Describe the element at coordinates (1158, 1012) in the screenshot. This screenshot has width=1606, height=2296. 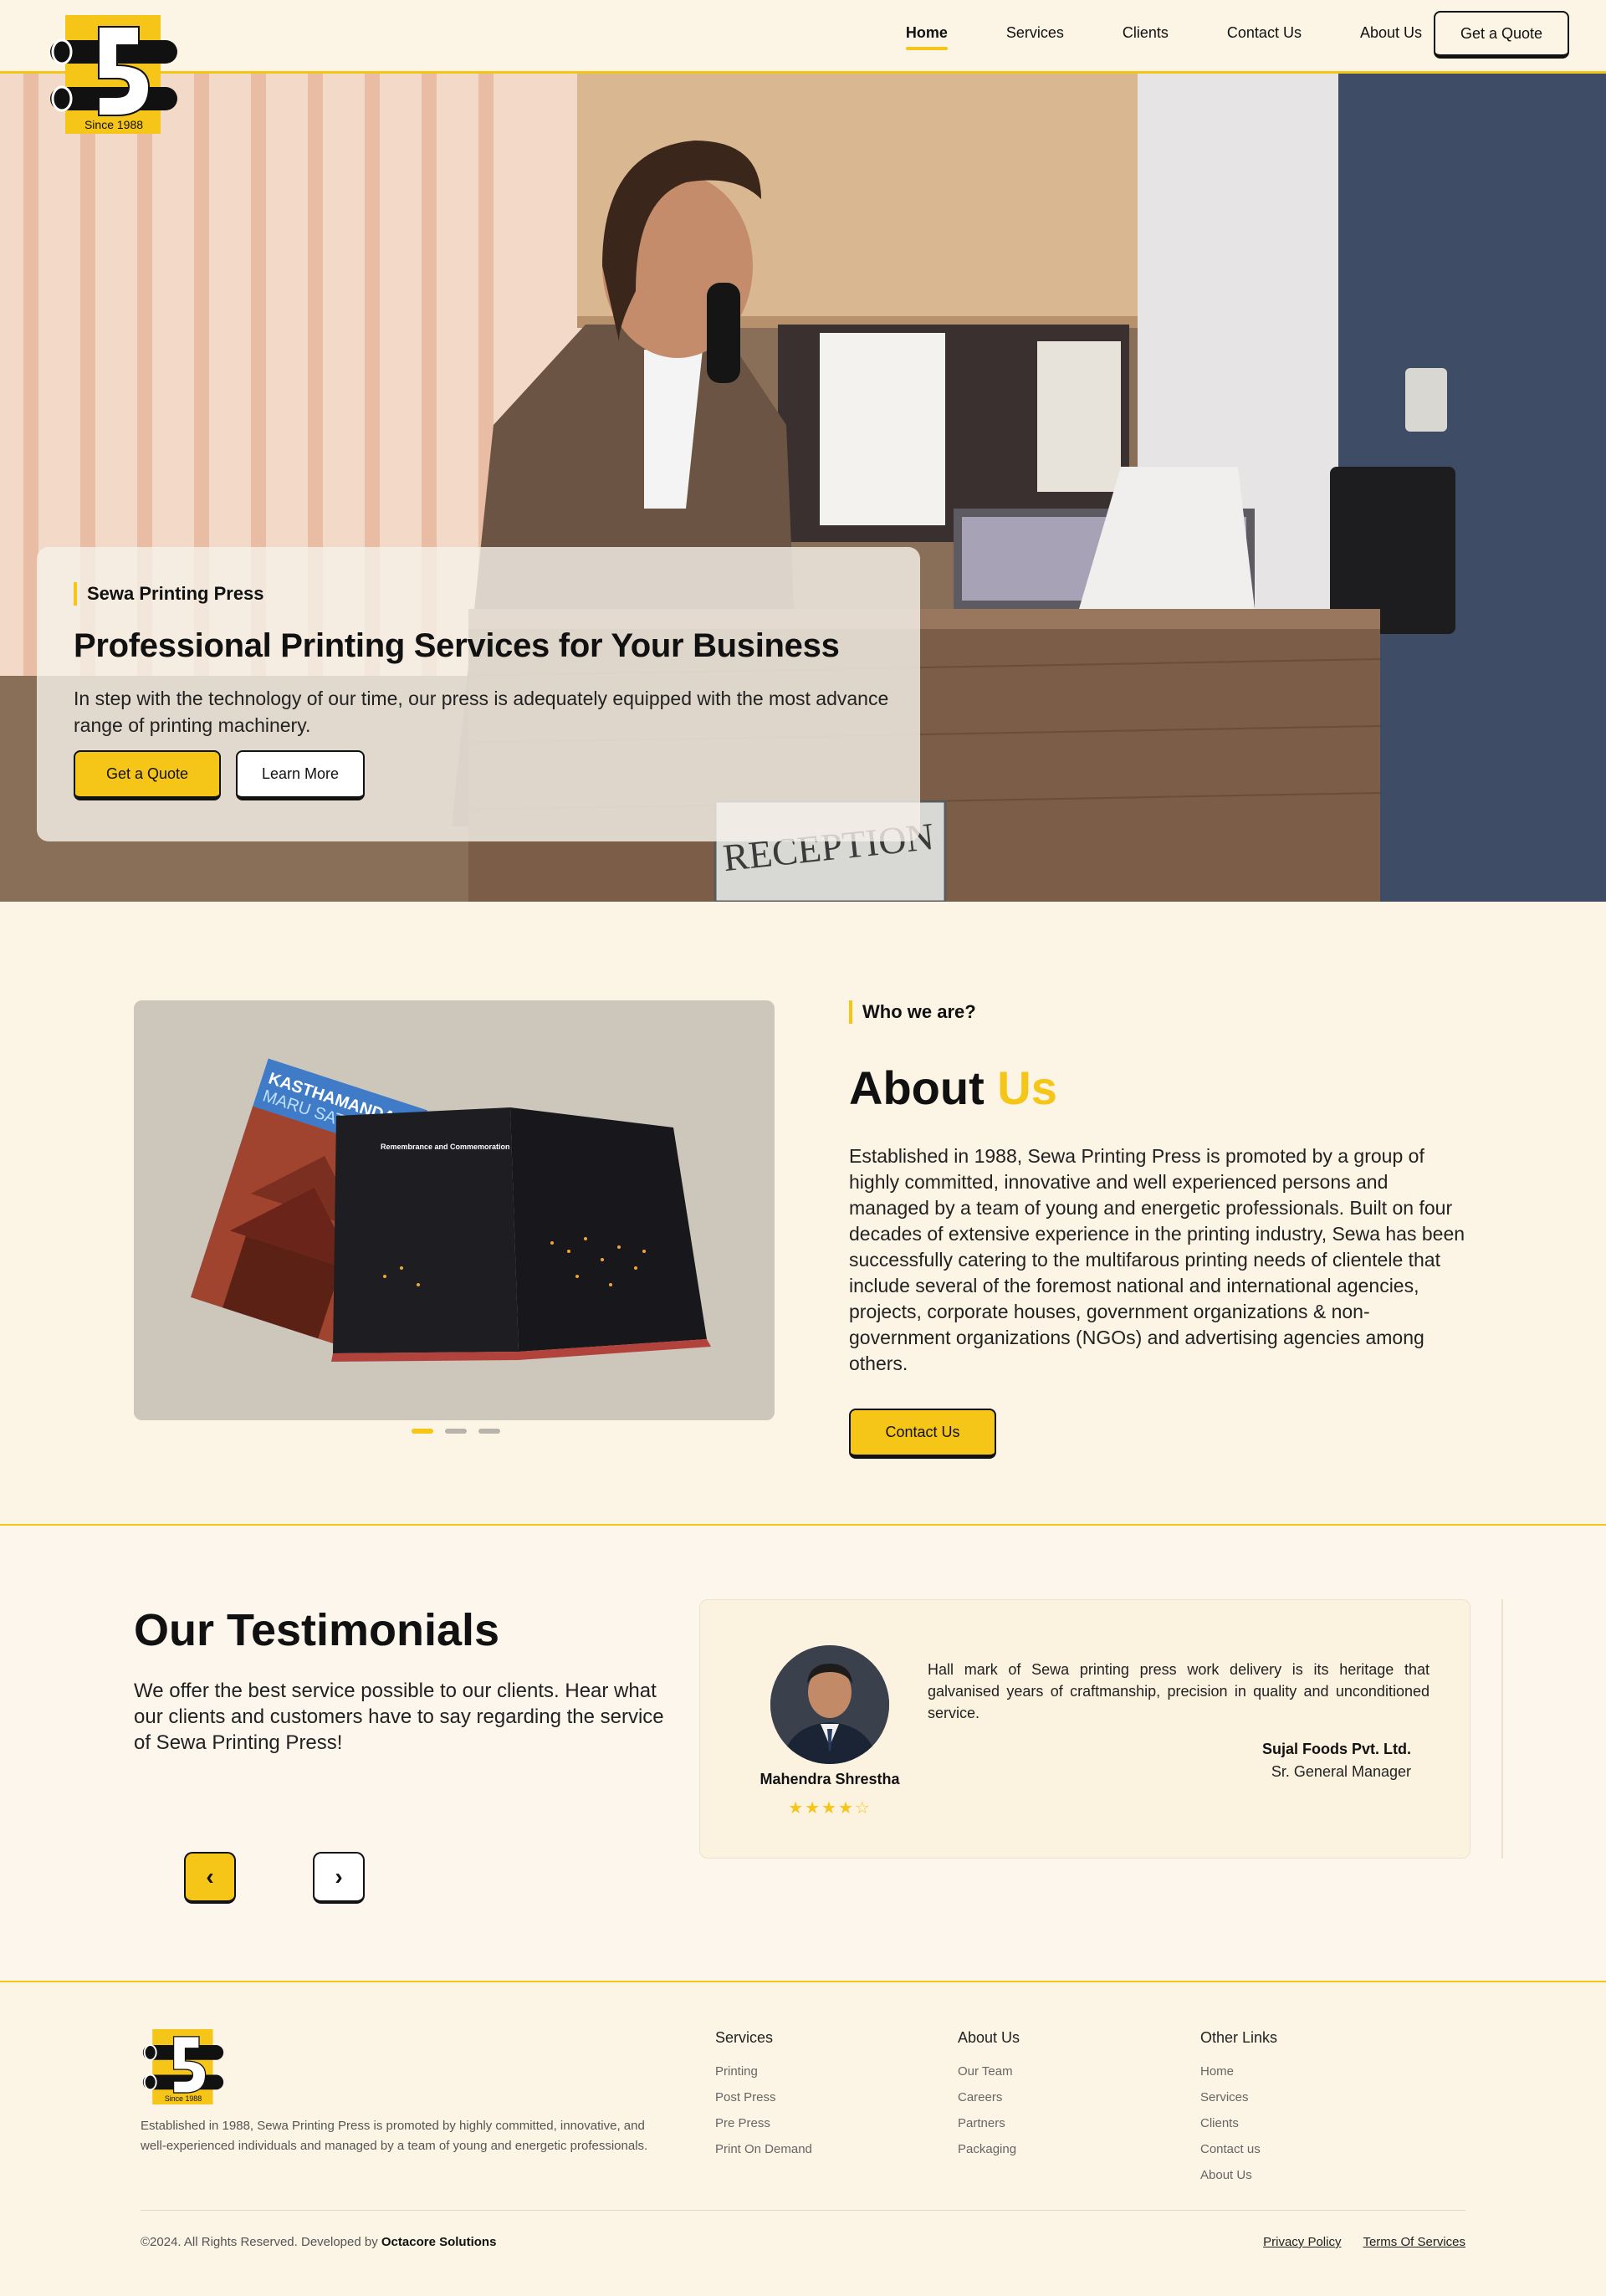
I see `about-tag: Who we are?` at that location.